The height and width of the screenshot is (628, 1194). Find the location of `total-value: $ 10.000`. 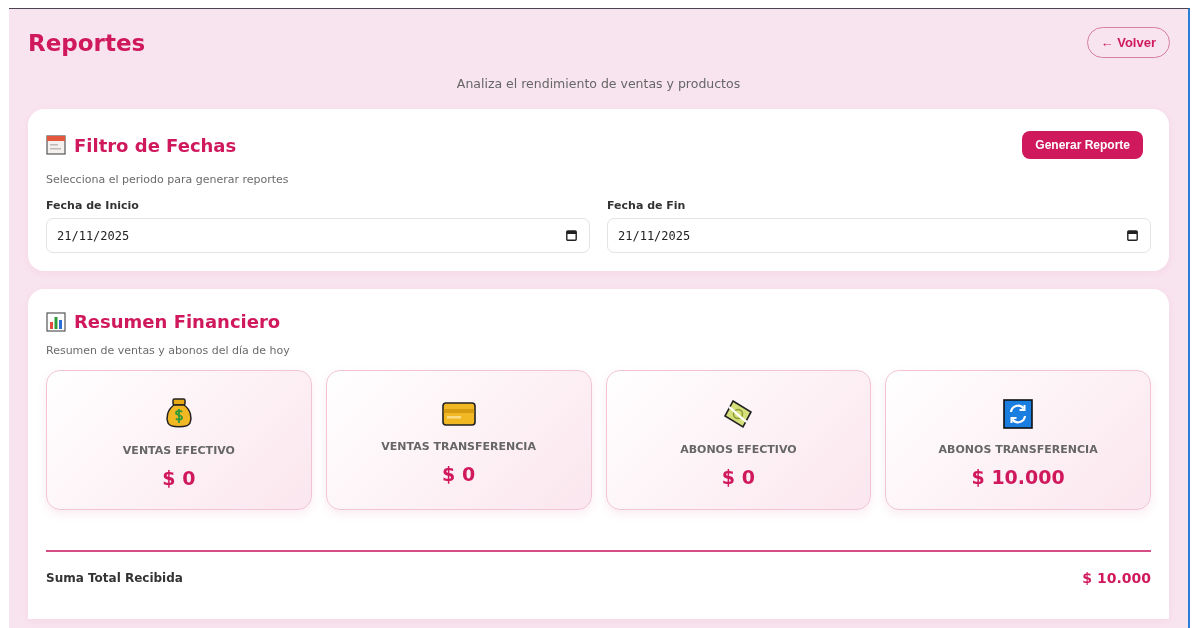

total-value: $ 10.000 is located at coordinates (1116, 578).